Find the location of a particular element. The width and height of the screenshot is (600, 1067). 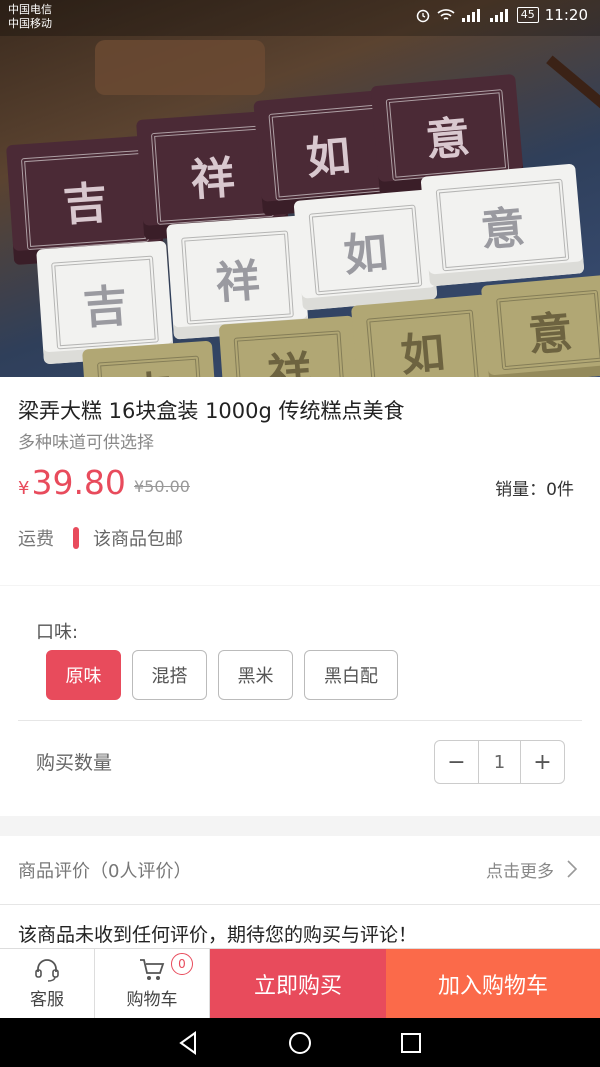

carrier-info: 中国电信 中国移动 is located at coordinates (30, 17).